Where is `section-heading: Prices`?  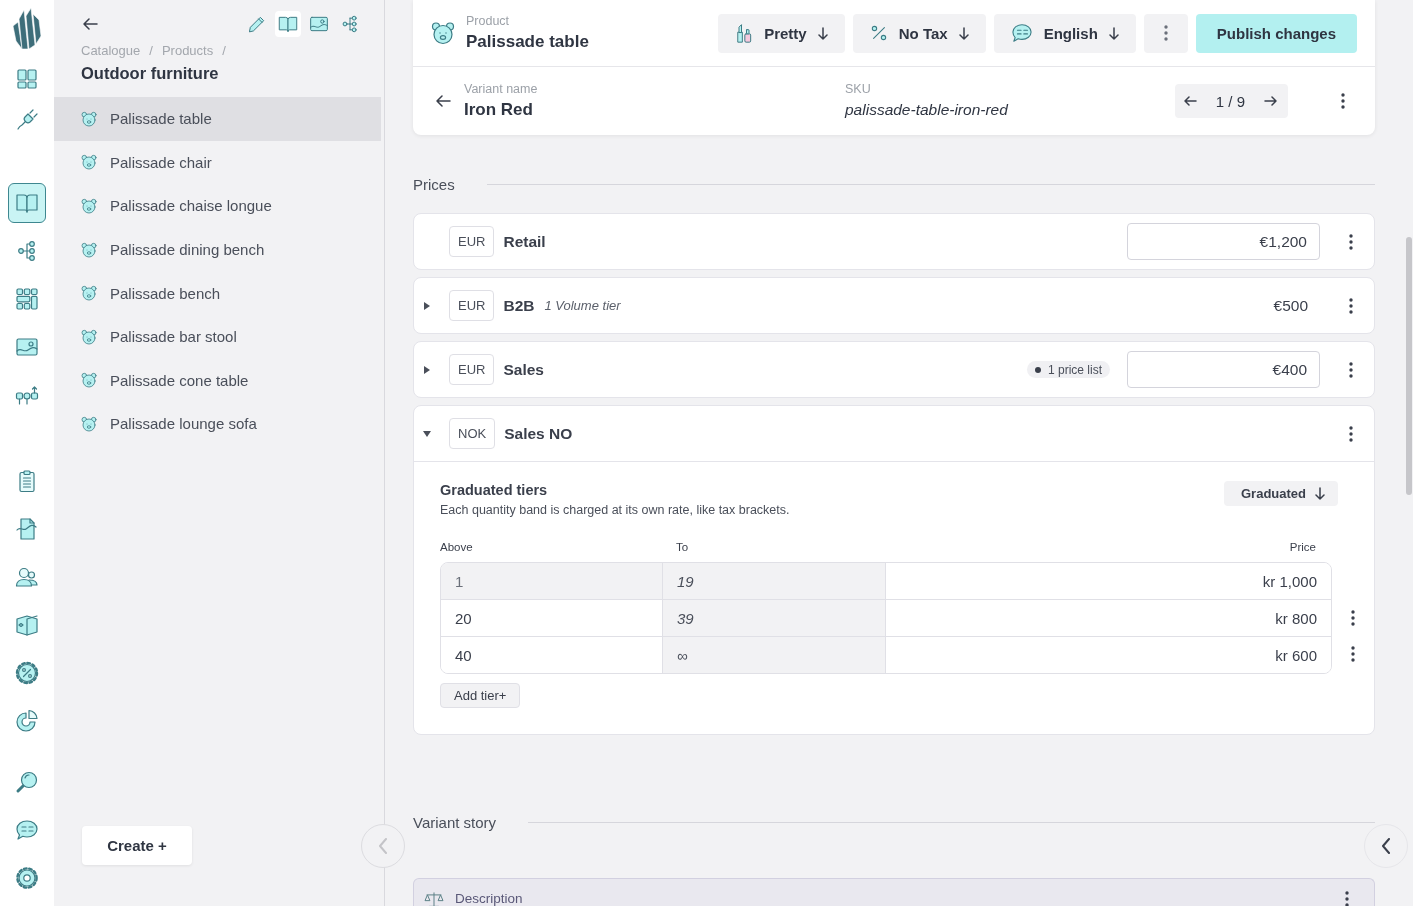
section-heading: Prices is located at coordinates (434, 184).